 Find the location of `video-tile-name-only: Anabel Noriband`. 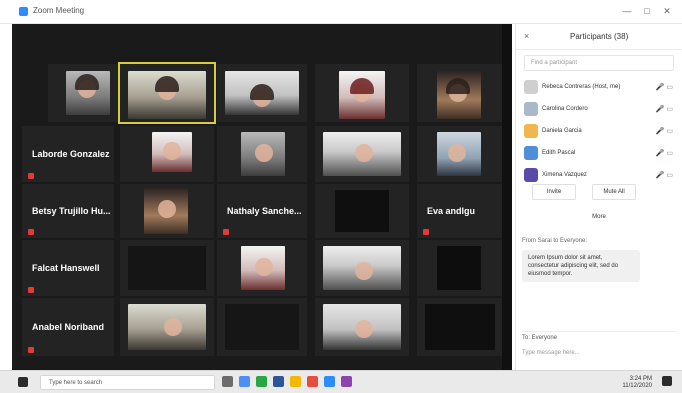

video-tile-name-only: Anabel Noriband is located at coordinates (68, 327).